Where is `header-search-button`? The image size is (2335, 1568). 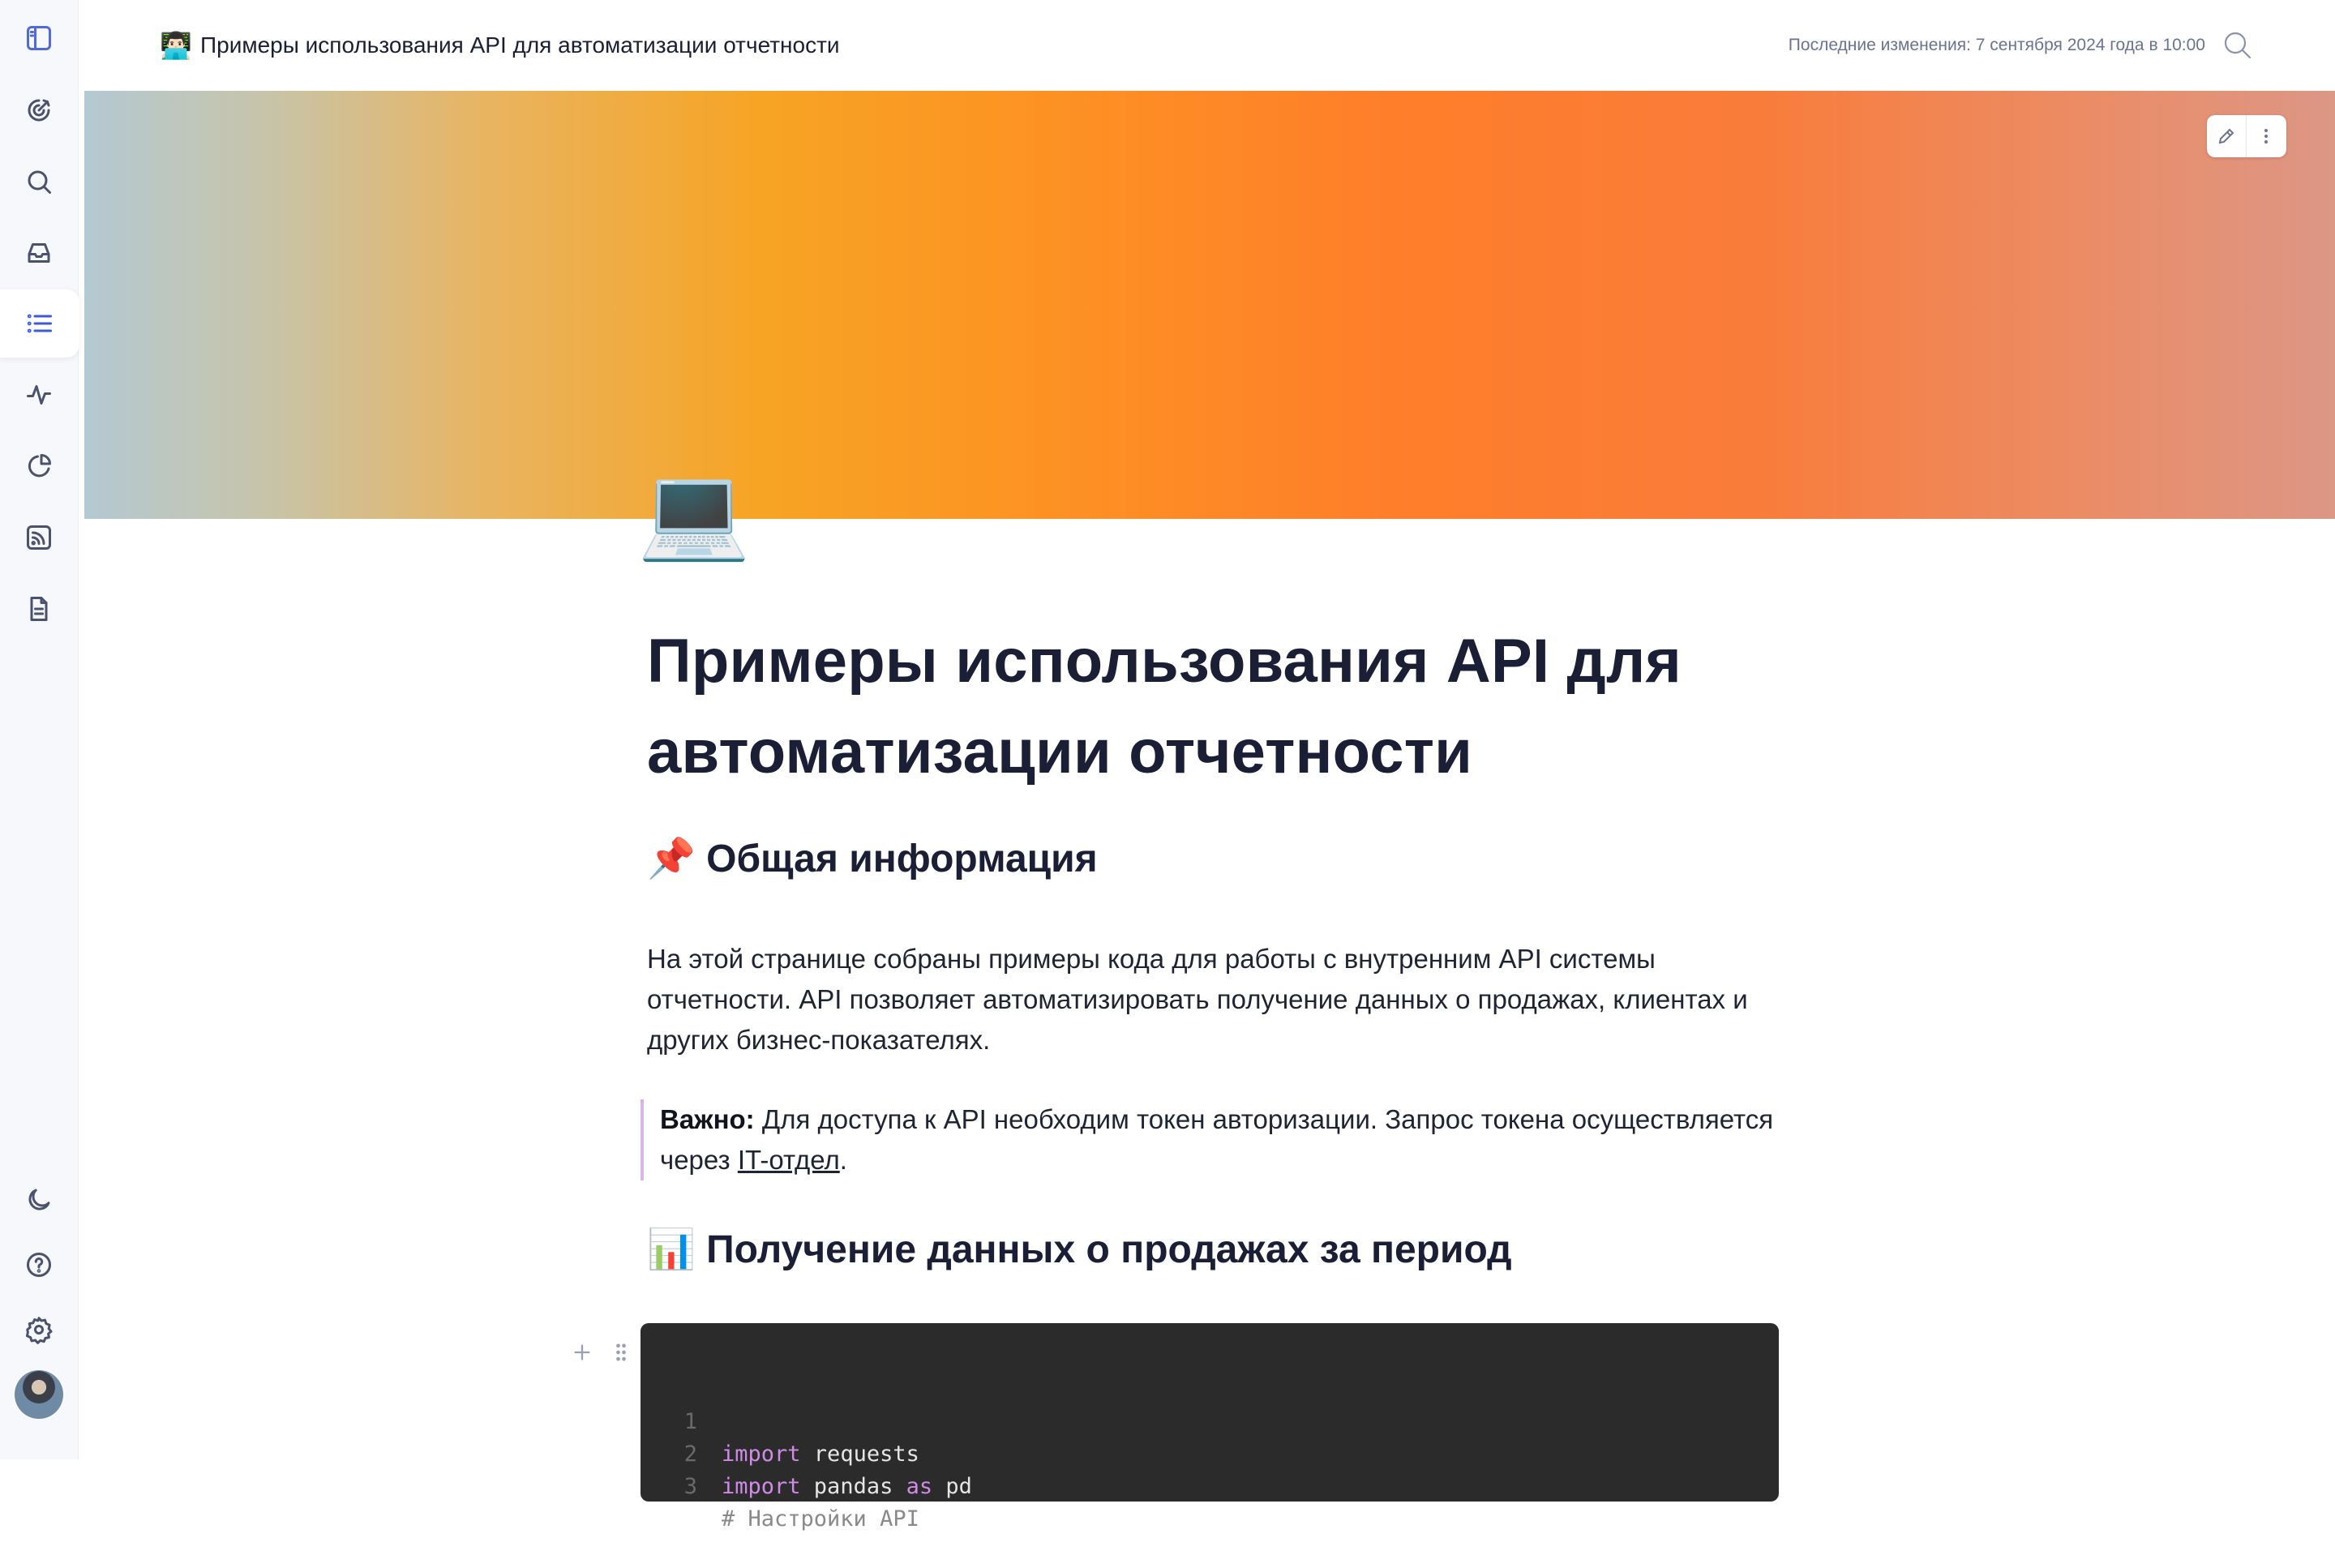
header-search-button is located at coordinates (2237, 45).